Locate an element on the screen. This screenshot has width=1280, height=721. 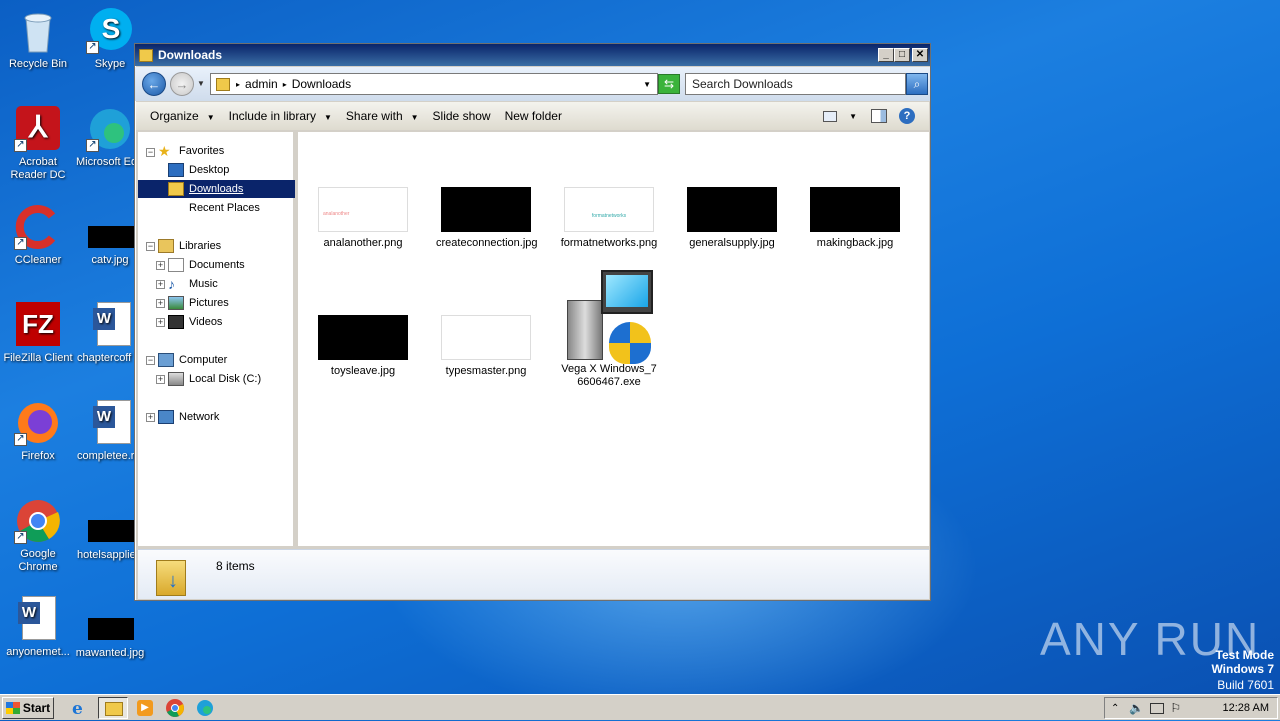
file-item: toysleave.jpg is located at coordinates (363, 346).